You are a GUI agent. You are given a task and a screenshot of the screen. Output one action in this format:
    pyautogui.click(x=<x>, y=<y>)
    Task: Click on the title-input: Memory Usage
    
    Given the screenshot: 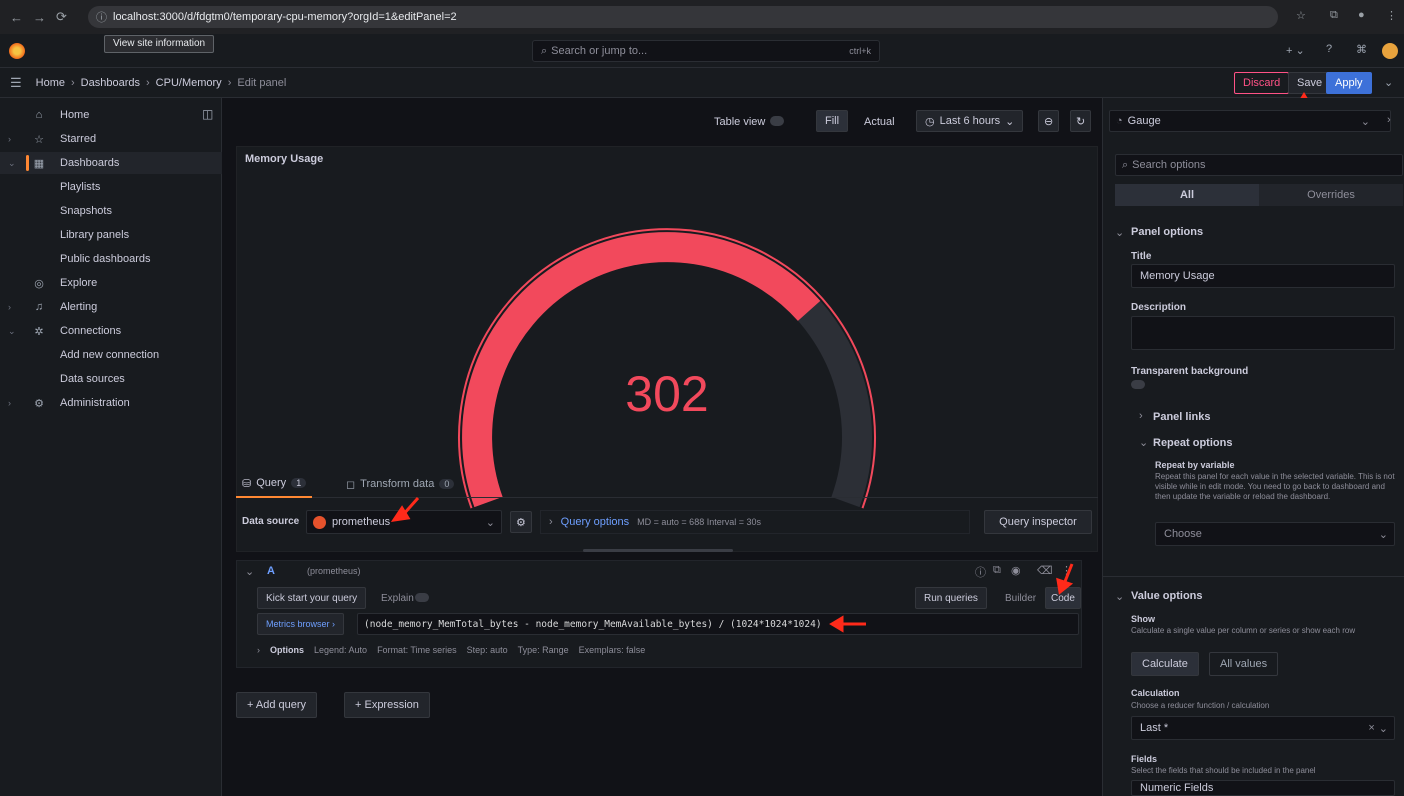 What is the action you would take?
    pyautogui.click(x=1263, y=276)
    